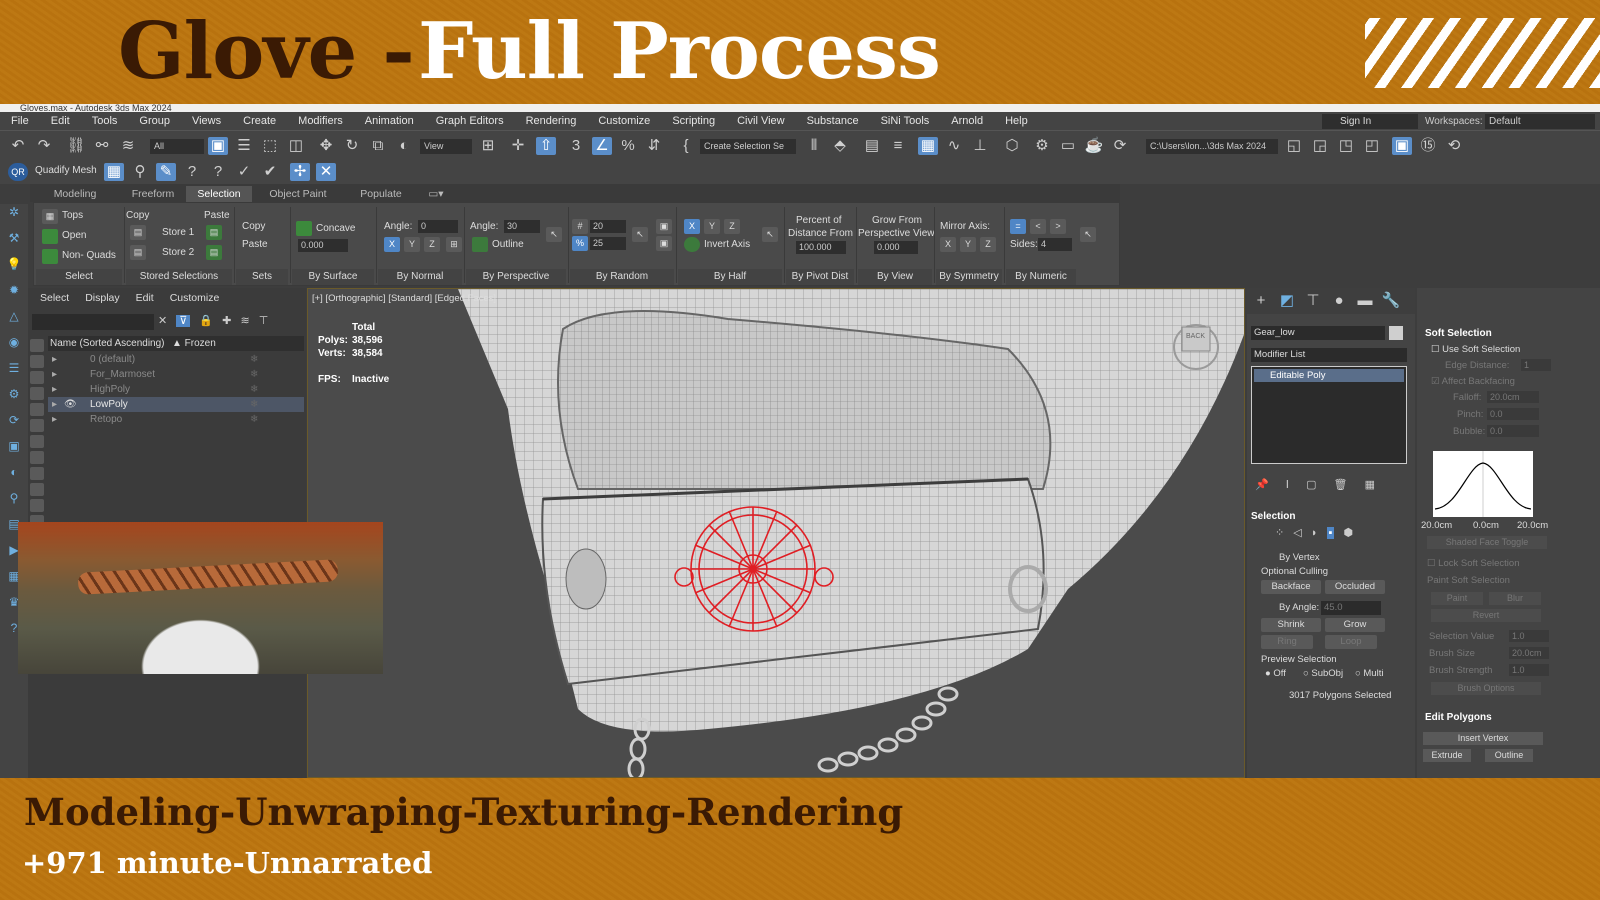 The image size is (1600, 900). What do you see at coordinates (404, 146) in the screenshot?
I see `placement-icon: ◐` at bounding box center [404, 146].